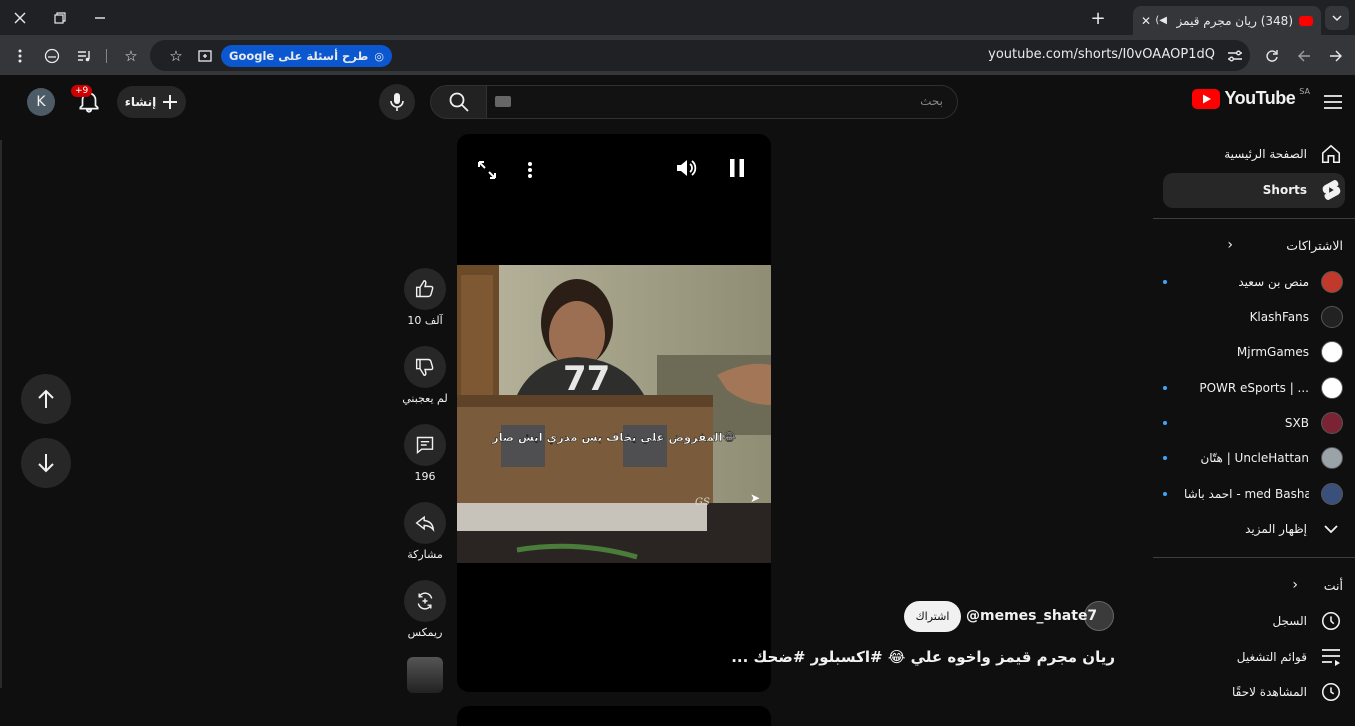  Describe the element at coordinates (425, 675) in the screenshot. I see `sound-thumbnail` at that location.